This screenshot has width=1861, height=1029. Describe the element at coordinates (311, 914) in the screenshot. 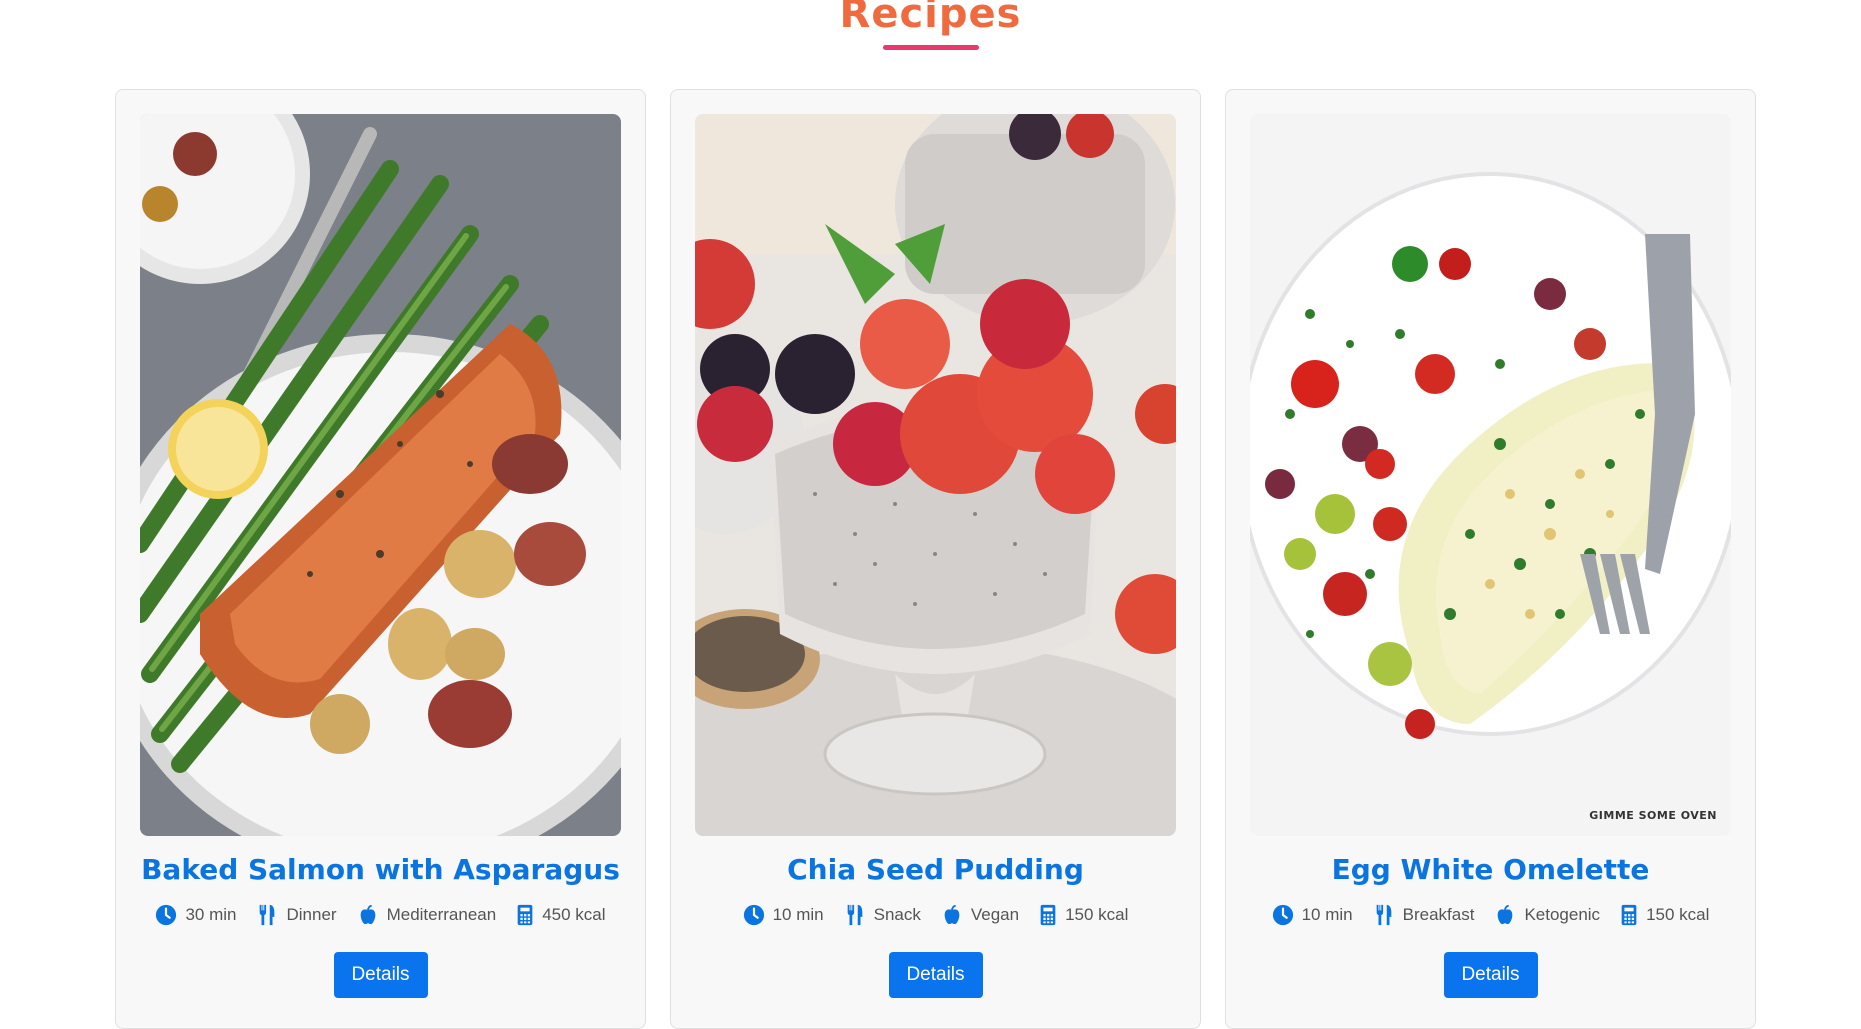

I see `meta-meal-label: Dinner` at that location.